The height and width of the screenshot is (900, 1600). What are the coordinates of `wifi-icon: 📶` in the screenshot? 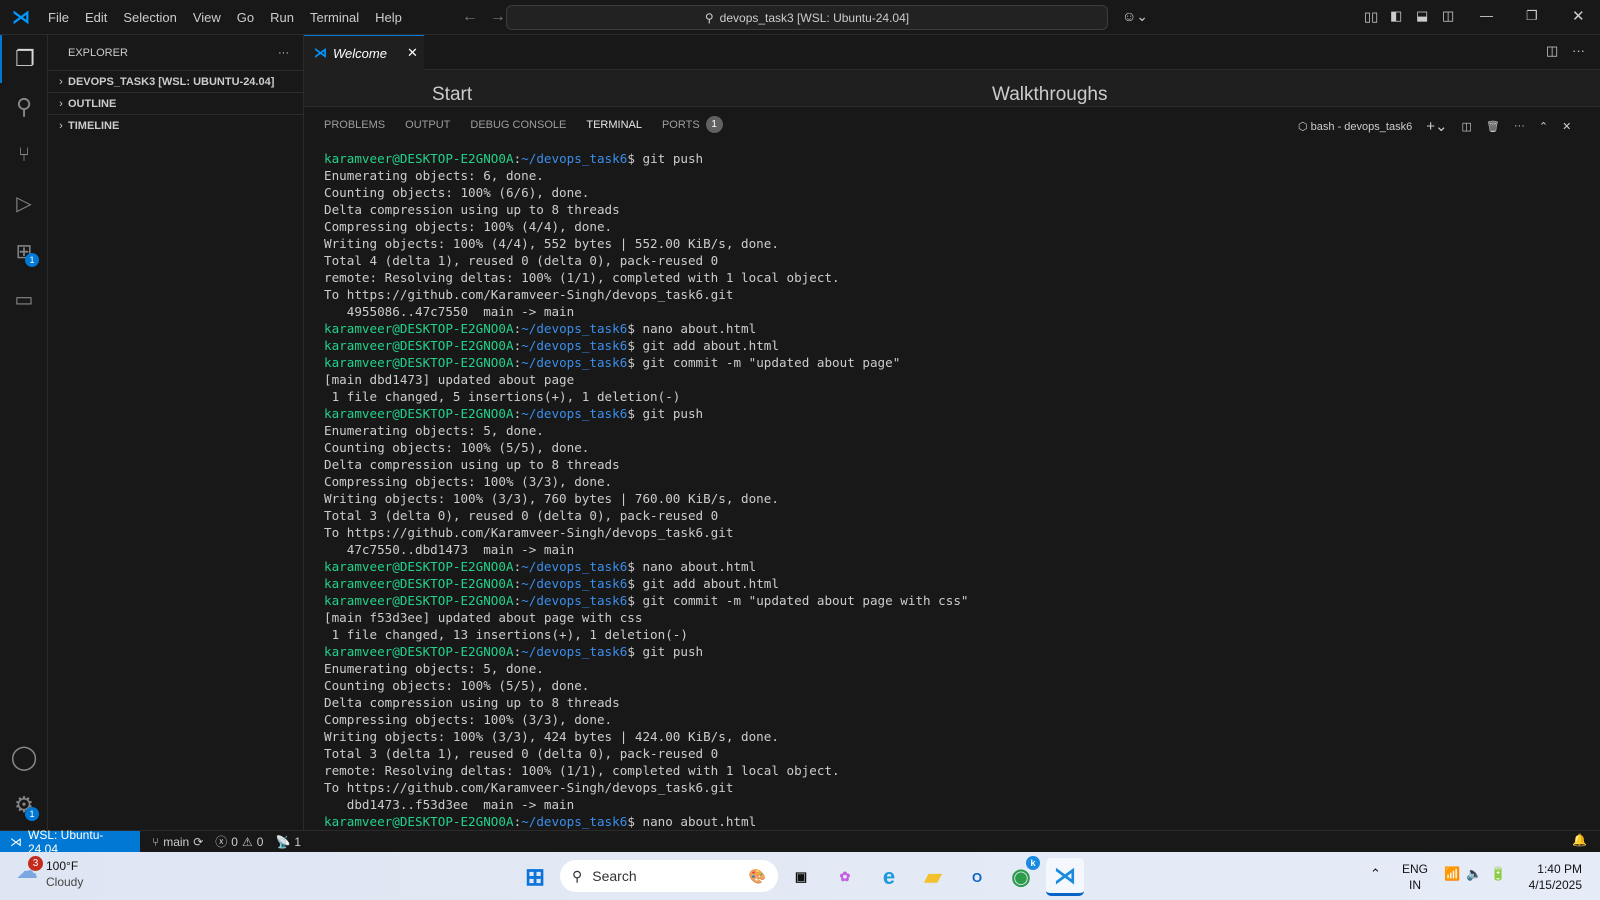 It's located at (1452, 874).